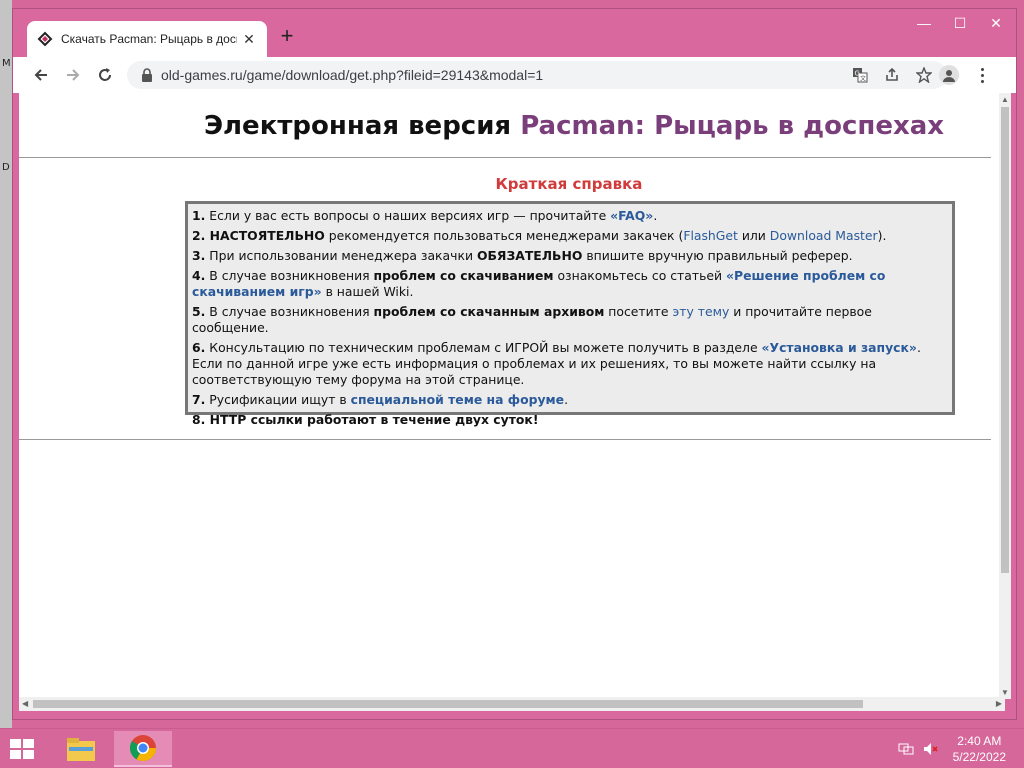 The height and width of the screenshot is (768, 1024). Describe the element at coordinates (839, 347) in the screenshot. I see `install-section-link: «Установка и запуск»` at that location.